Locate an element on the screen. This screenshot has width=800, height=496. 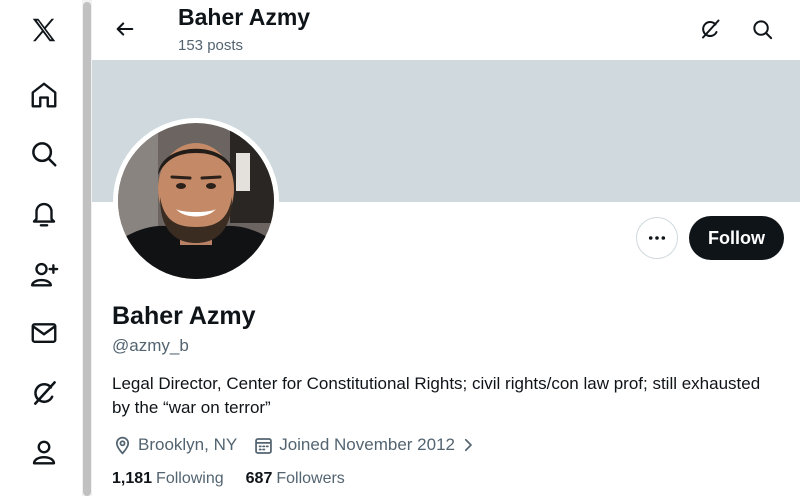
more-icon is located at coordinates (657, 238).